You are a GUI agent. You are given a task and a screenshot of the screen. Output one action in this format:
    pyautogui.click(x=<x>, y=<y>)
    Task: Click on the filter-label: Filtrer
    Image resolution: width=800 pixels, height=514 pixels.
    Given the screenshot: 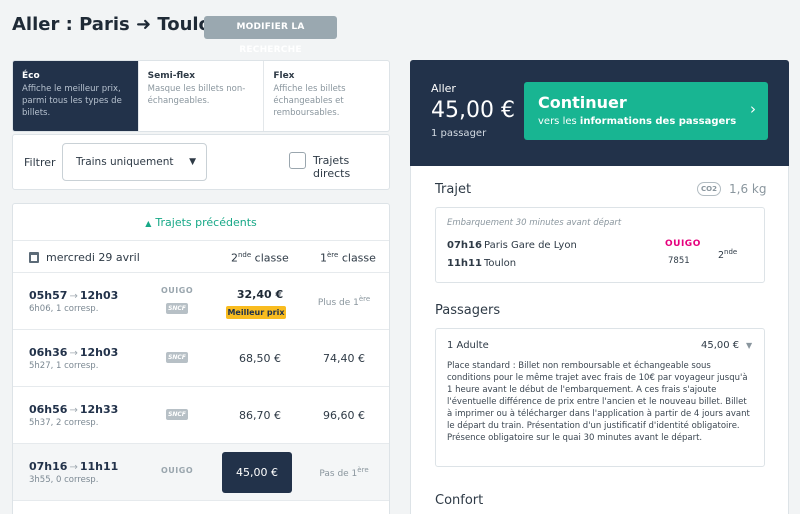 What is the action you would take?
    pyautogui.click(x=40, y=162)
    